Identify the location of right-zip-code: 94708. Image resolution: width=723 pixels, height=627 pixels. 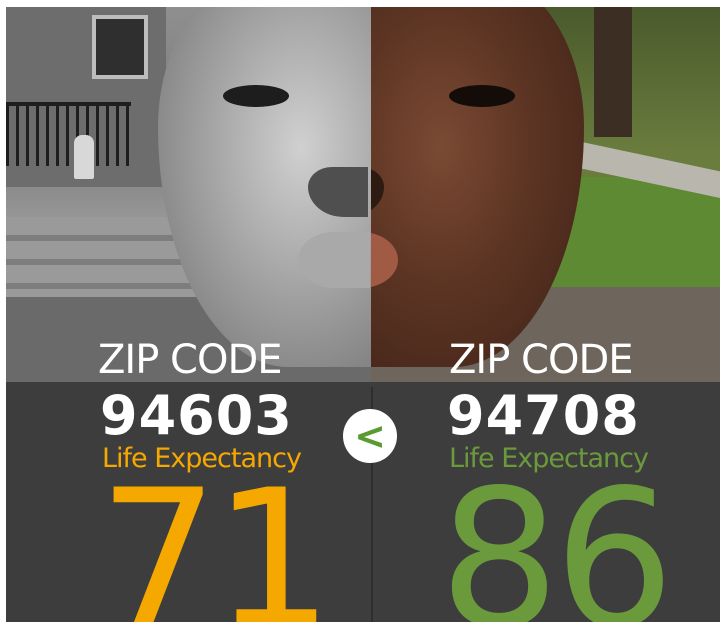
(543, 415).